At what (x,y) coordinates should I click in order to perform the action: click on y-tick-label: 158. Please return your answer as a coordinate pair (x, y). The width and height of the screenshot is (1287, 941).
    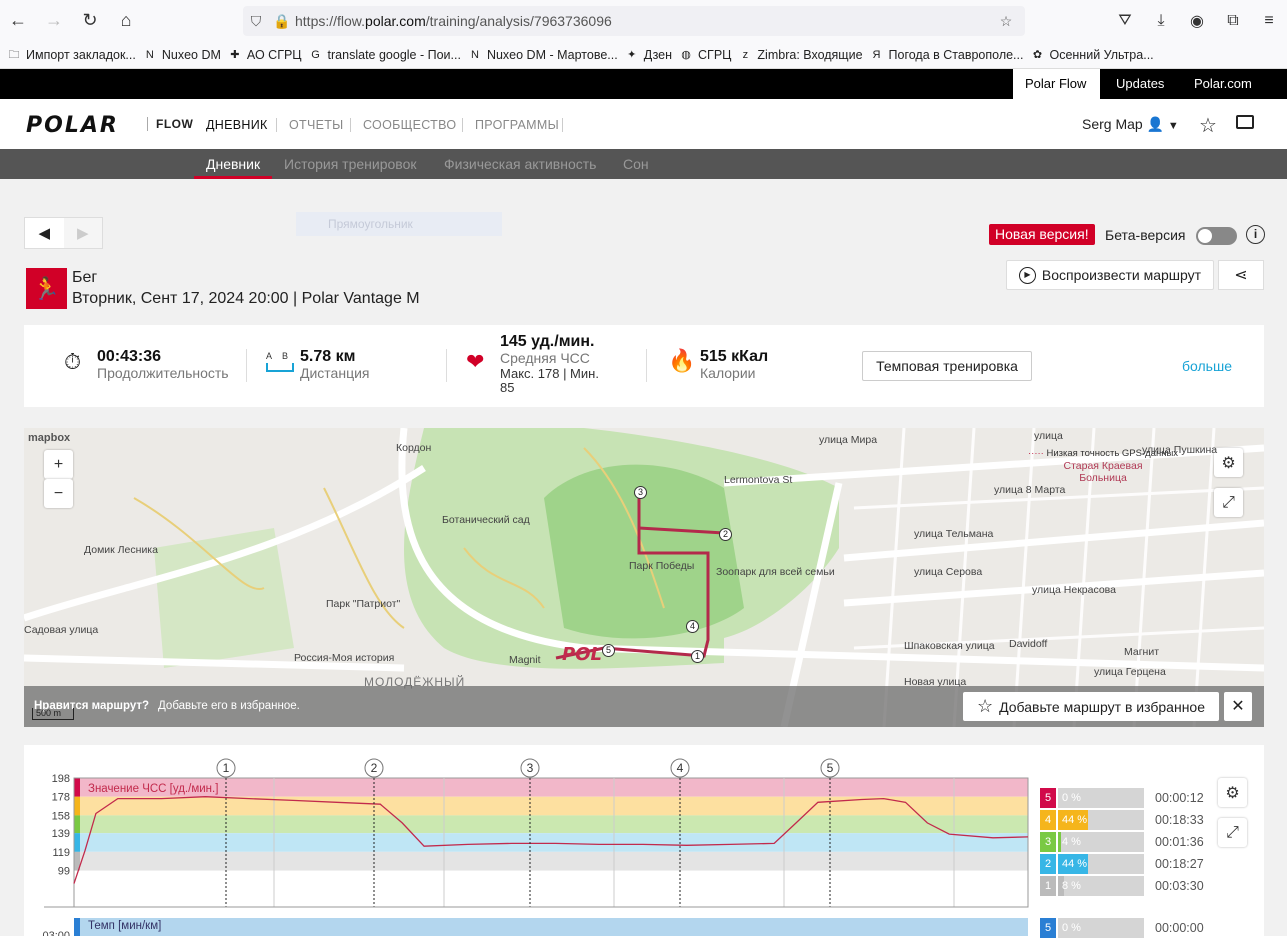
    Looking at the image, I should click on (61, 816).